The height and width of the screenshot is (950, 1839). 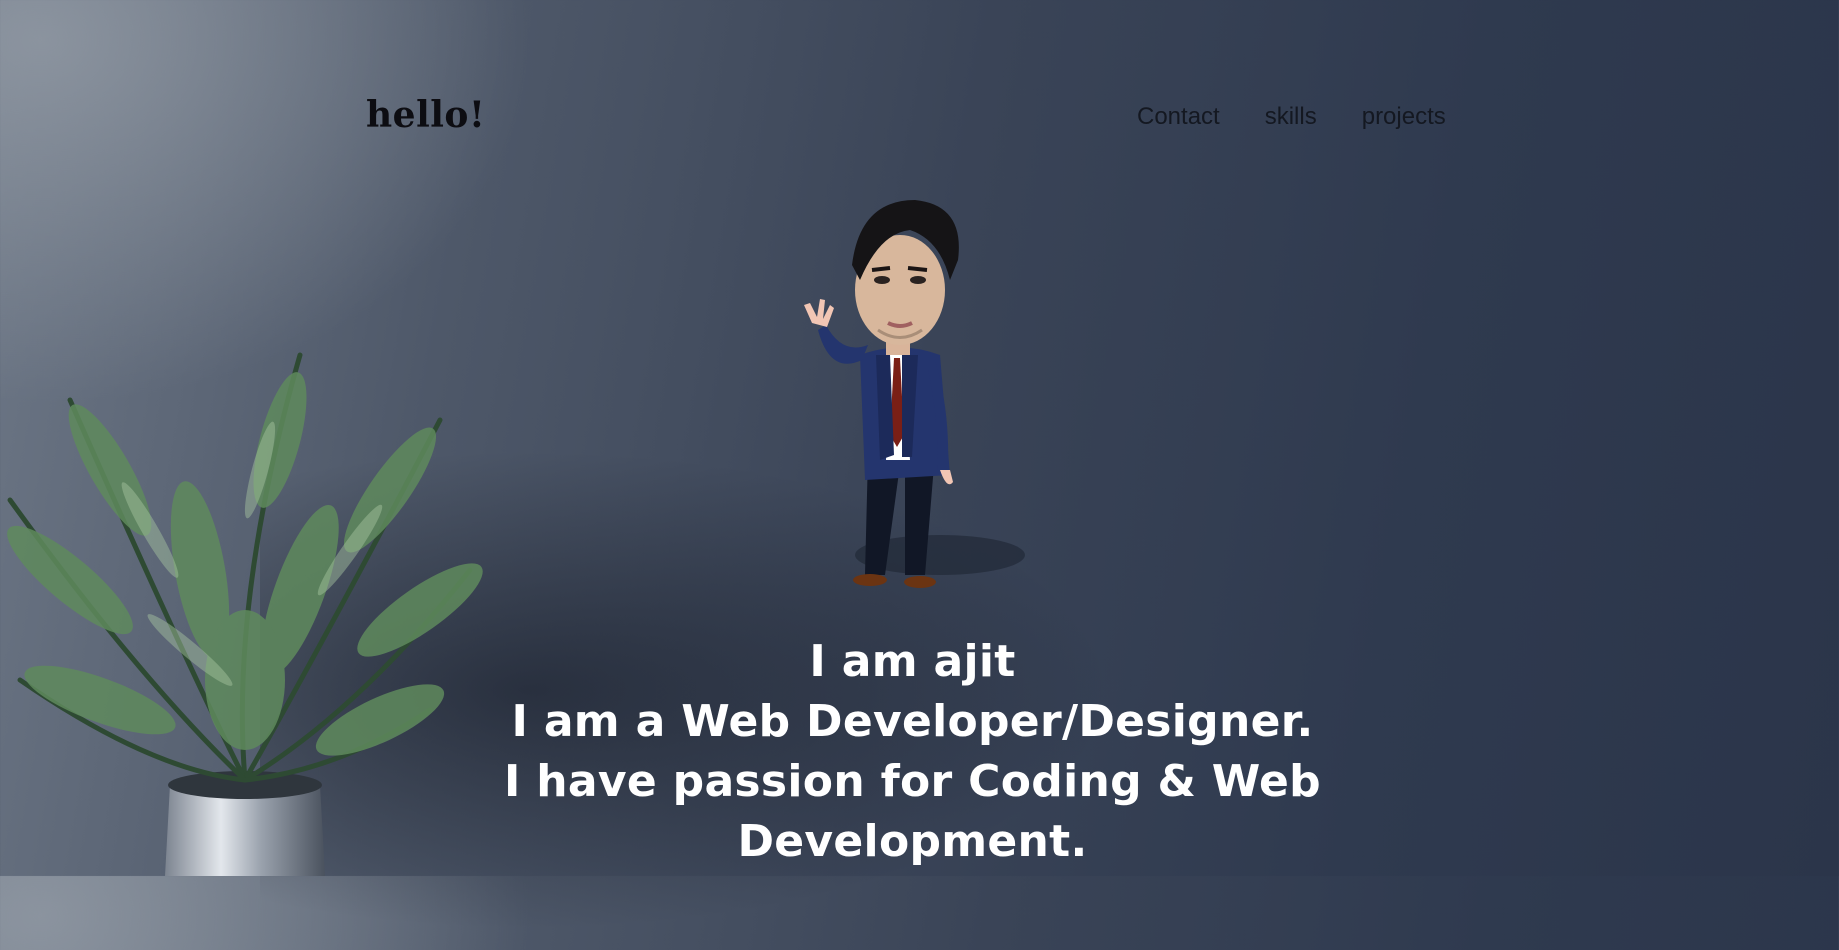 What do you see at coordinates (1404, 117) in the screenshot?
I see `nav-link-projects: projects` at bounding box center [1404, 117].